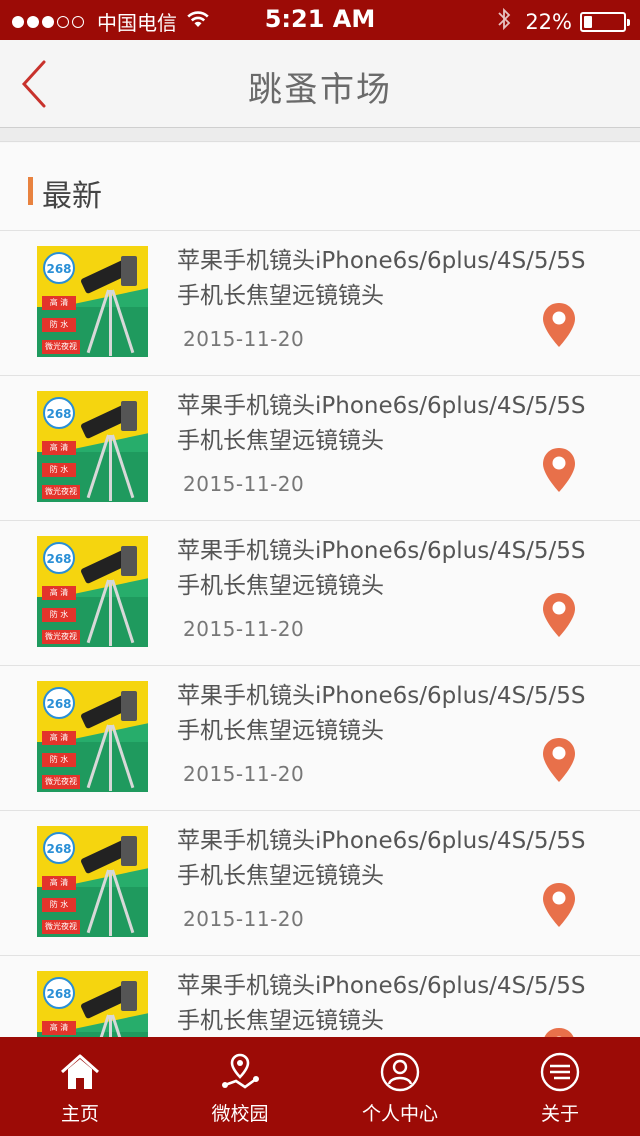 Image resolution: width=640 pixels, height=1136 pixels. What do you see at coordinates (240, 1071) in the screenshot?
I see `campus-map-icon` at bounding box center [240, 1071].